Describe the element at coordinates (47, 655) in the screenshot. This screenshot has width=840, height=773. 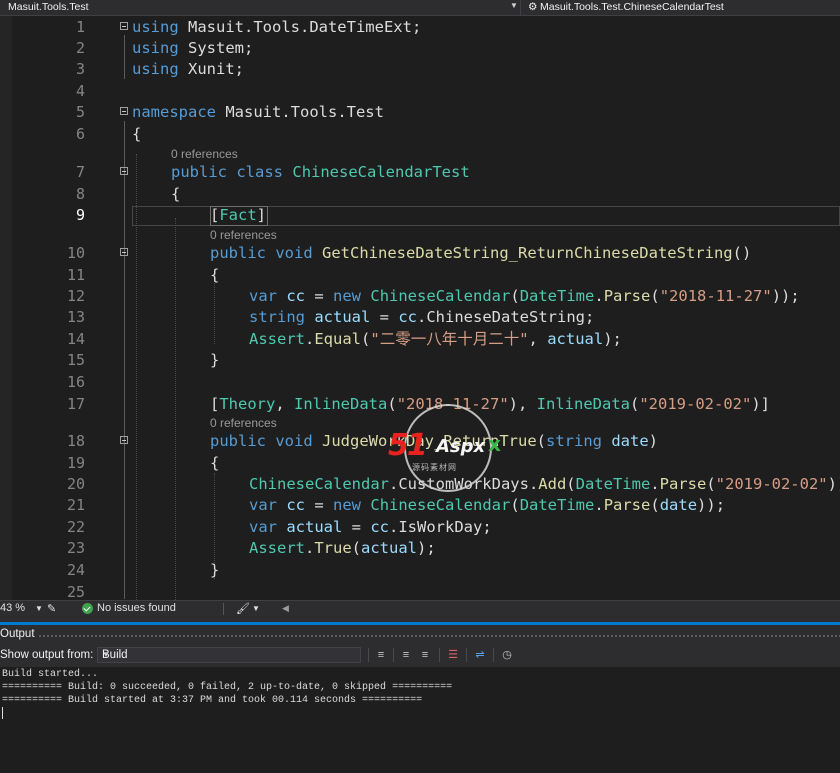
I see `show-output-label: Show output from:` at that location.